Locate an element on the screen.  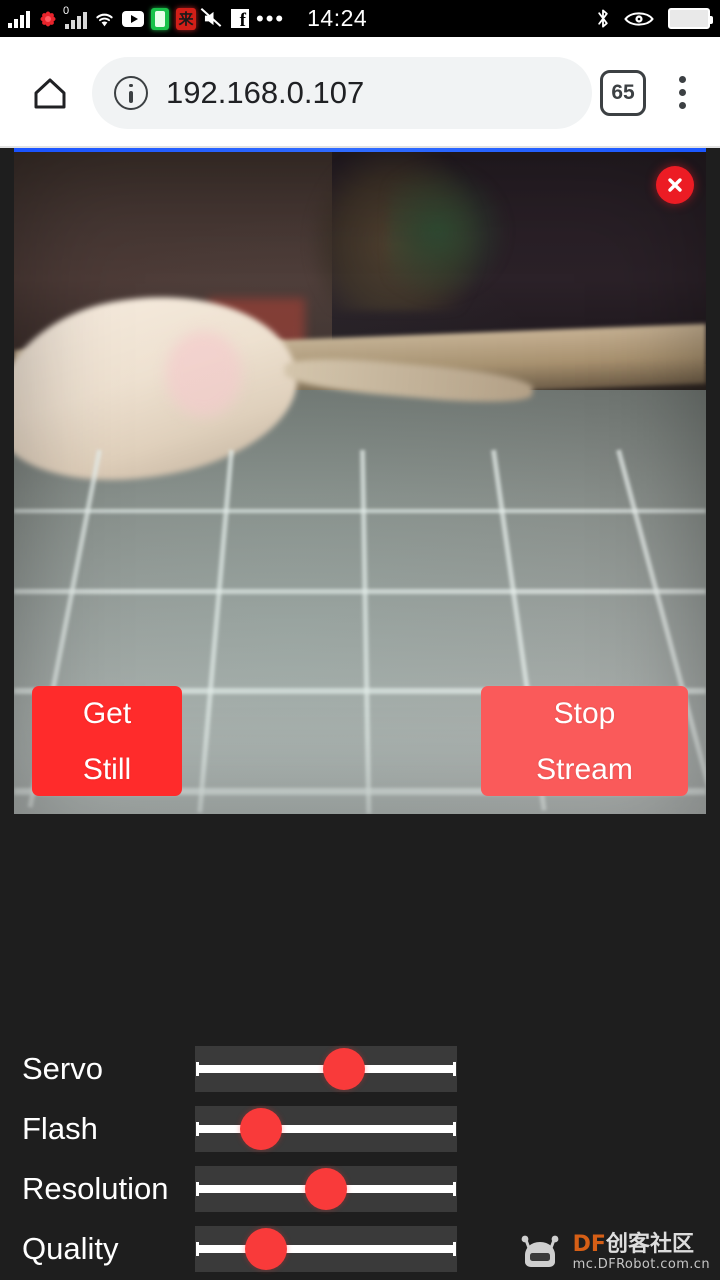
green-app-icon is located at coordinates (160, 18).